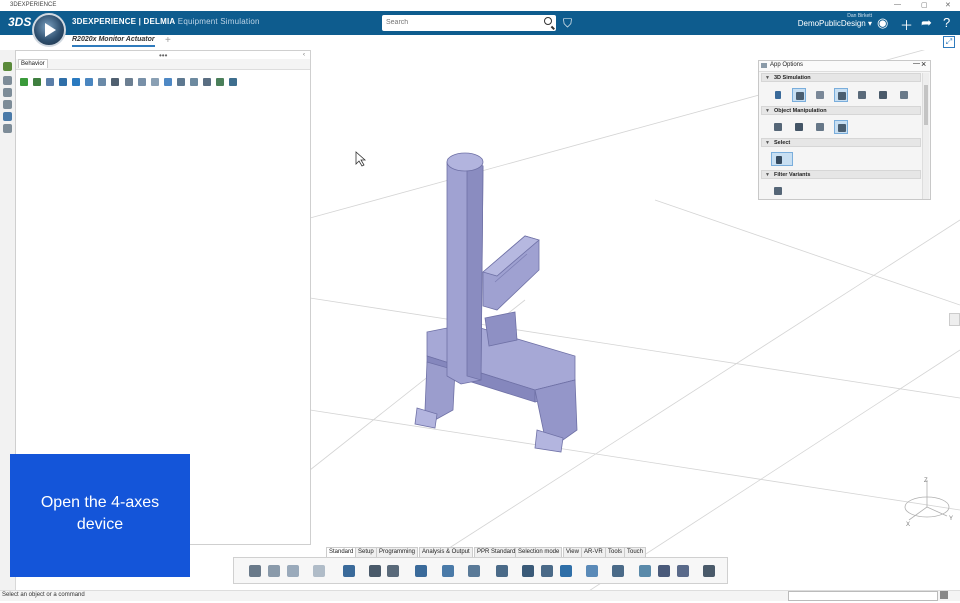 Image resolution: width=960 pixels, height=603 pixels. Describe the element at coordinates (949, 42) in the screenshot. I see `fullscreen-icon: ⤢` at that location.